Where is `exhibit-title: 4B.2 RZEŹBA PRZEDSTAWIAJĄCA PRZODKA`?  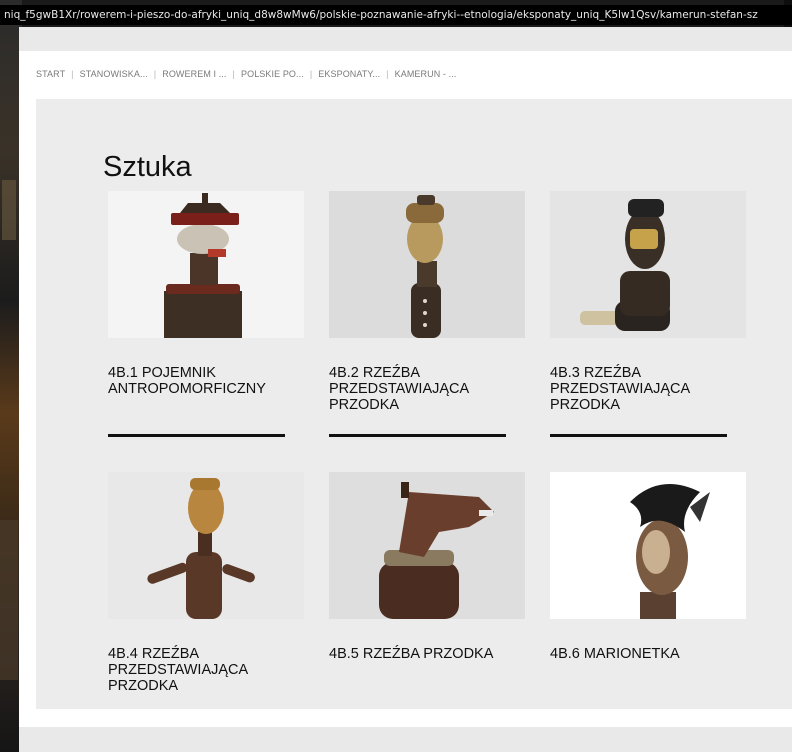 exhibit-title: 4B.2 RZEŹBA PRZEDSTAWIAJĄCA PRZODKA is located at coordinates (424, 389).